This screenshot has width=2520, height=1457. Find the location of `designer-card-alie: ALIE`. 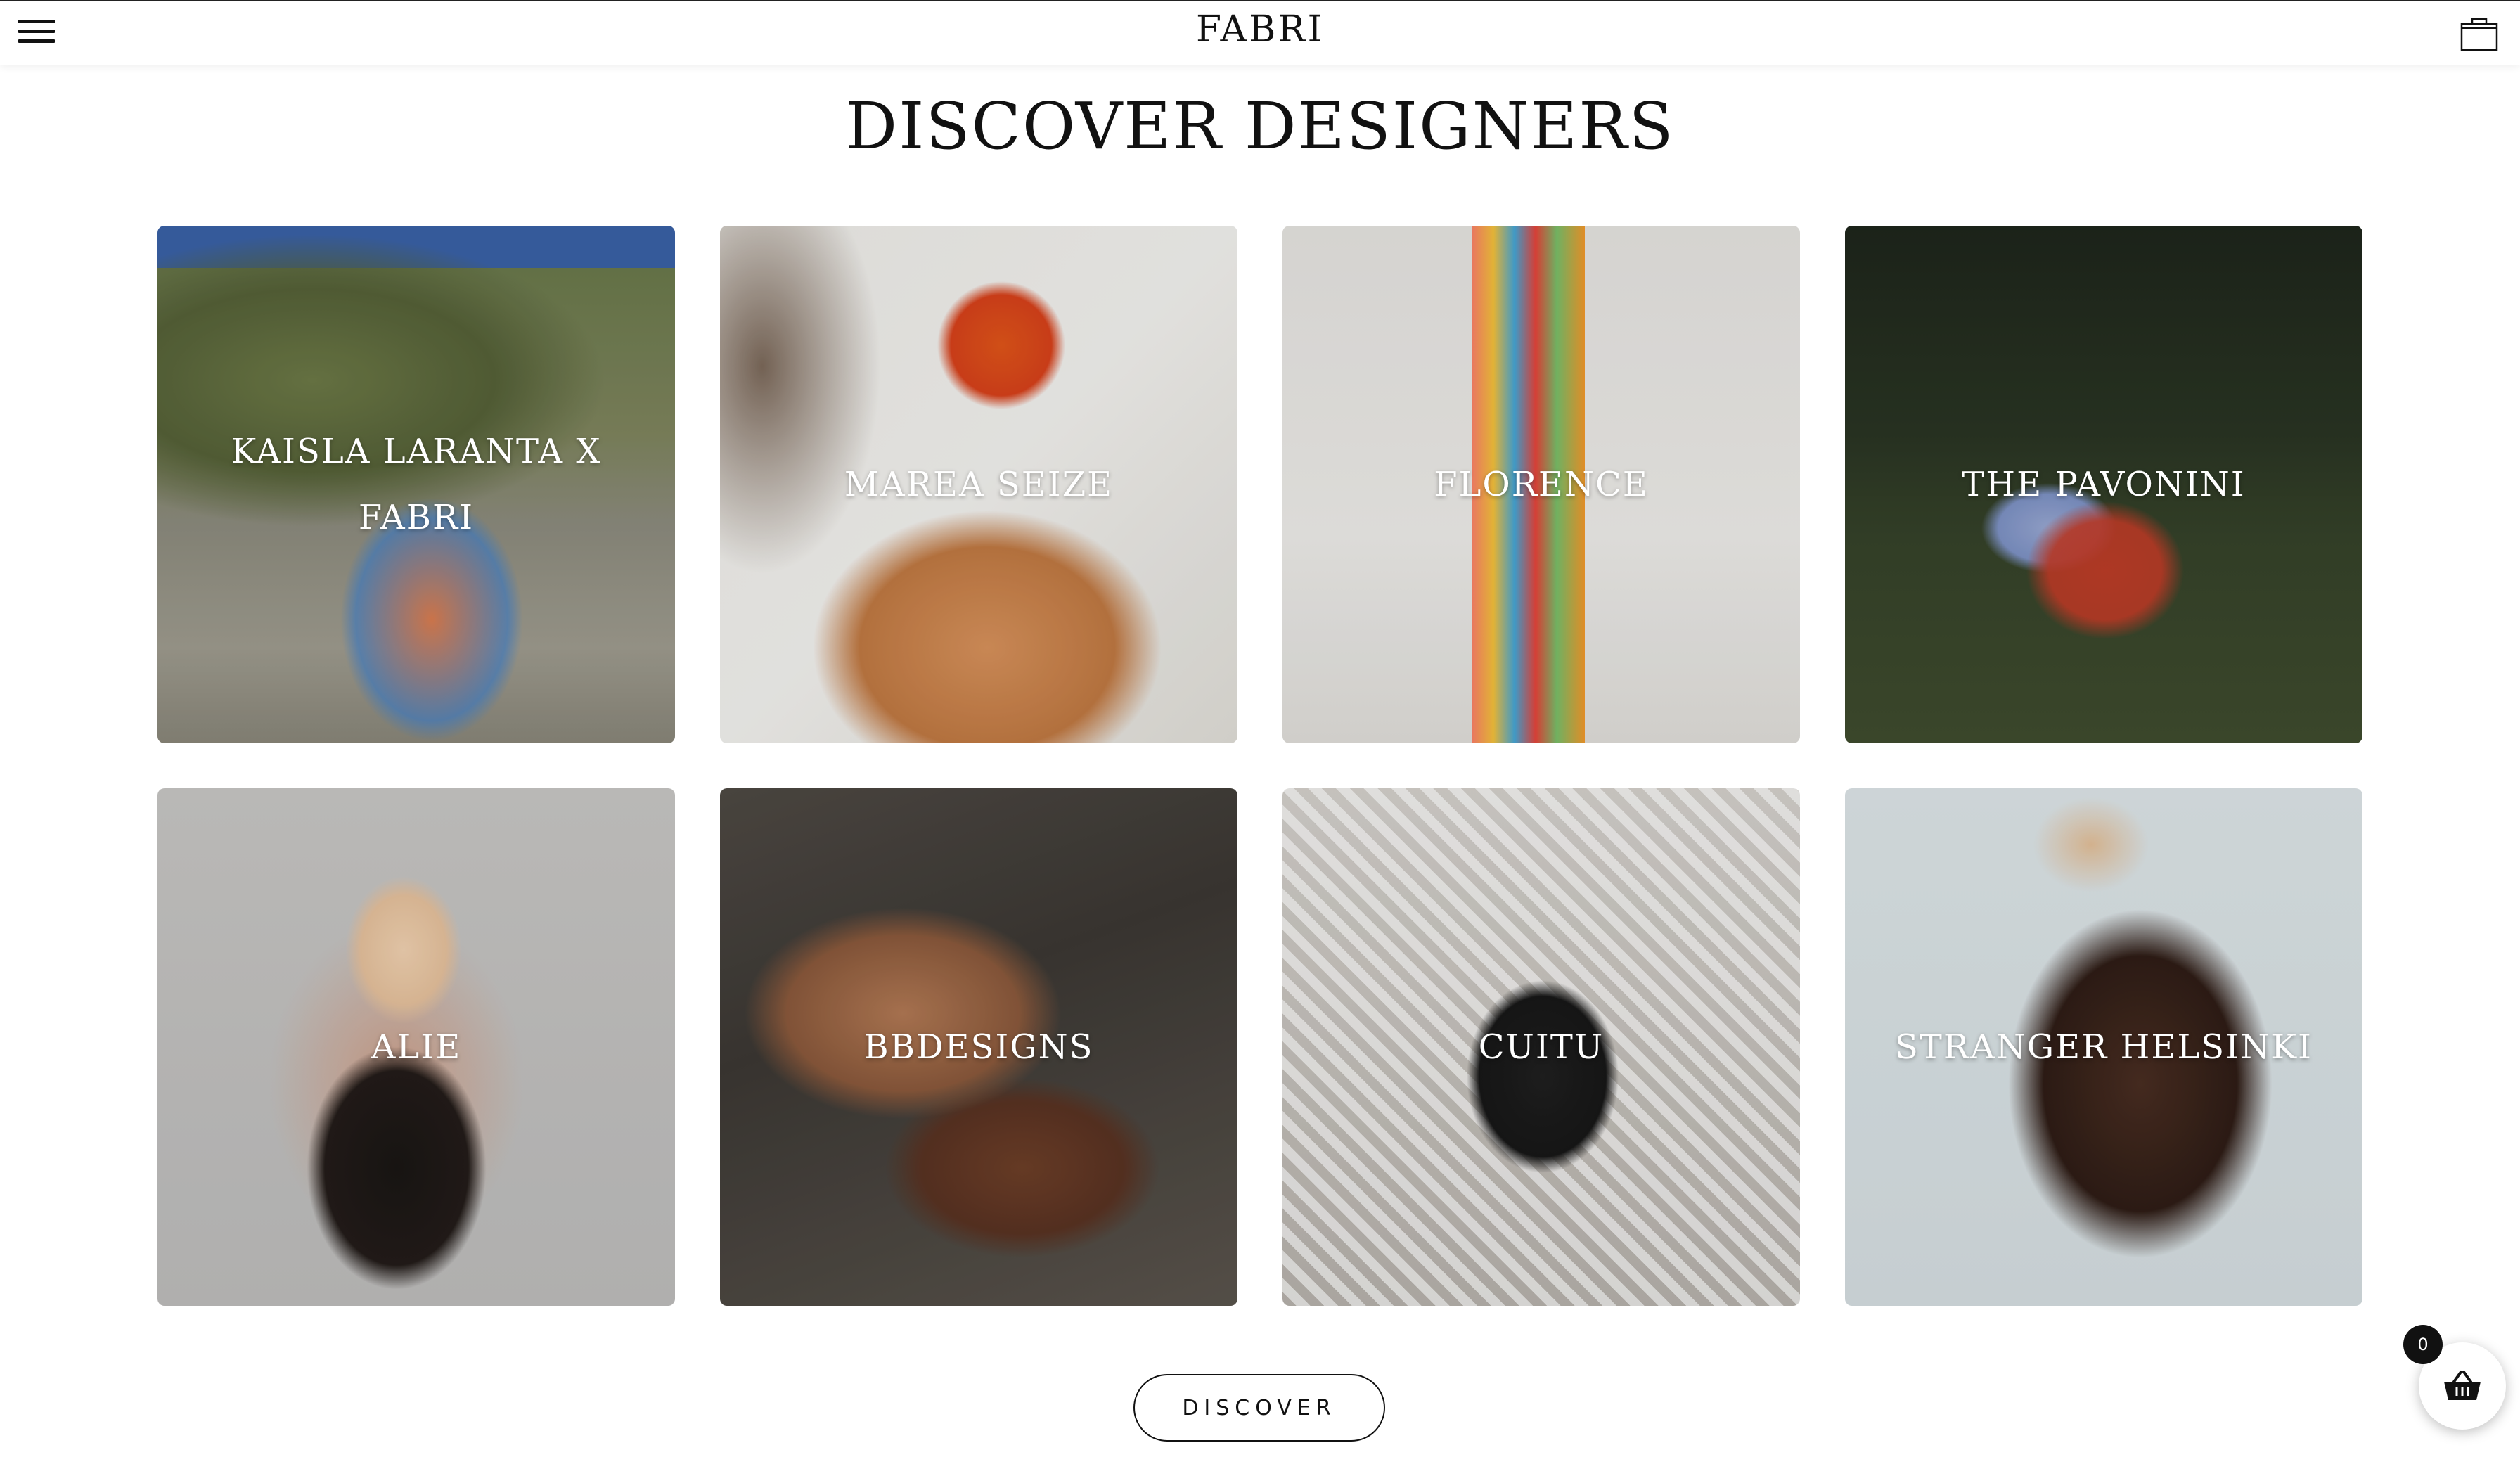

designer-card-alie: ALIE is located at coordinates (417, 1047).